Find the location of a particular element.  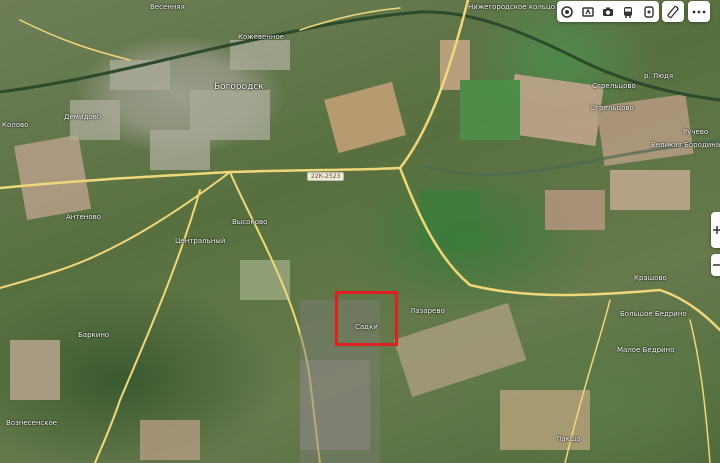

label-voznesenskoye: Вознесенское is located at coordinates (32, 423).